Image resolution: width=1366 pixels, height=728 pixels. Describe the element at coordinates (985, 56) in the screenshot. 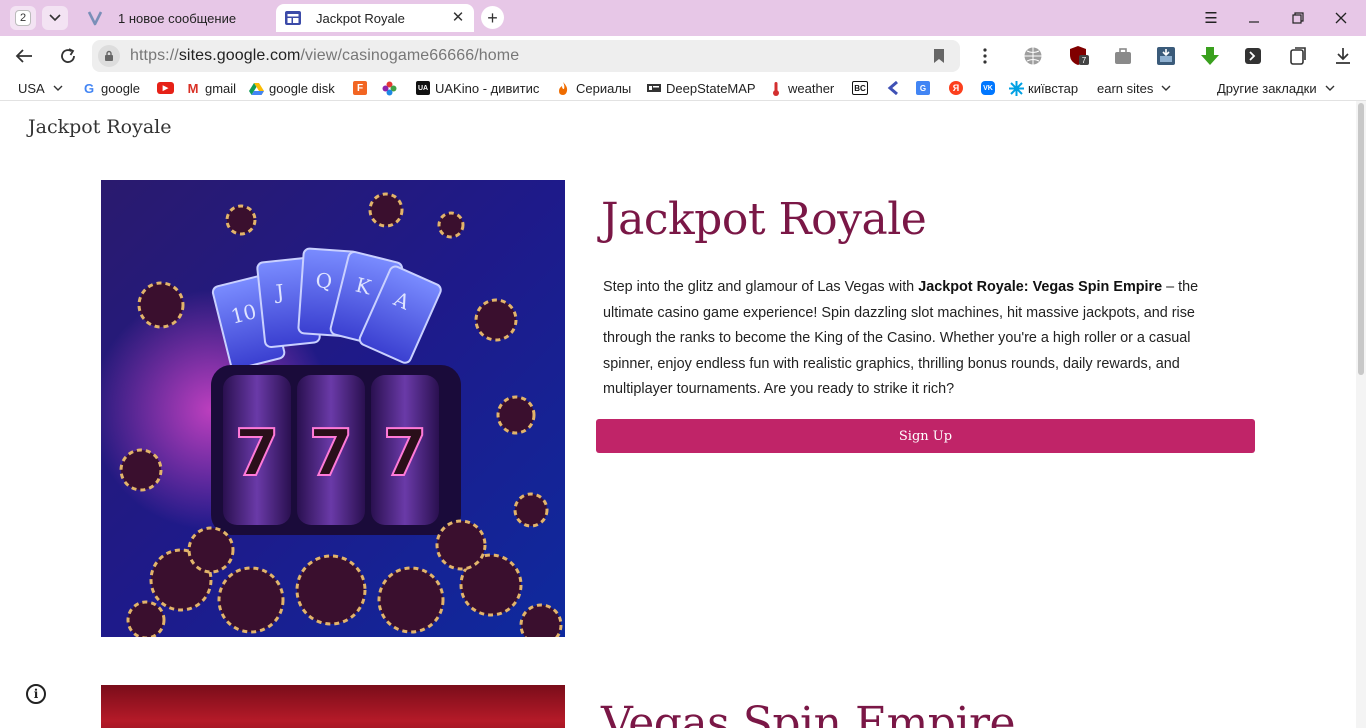

I see `more-vertical-icon` at that location.